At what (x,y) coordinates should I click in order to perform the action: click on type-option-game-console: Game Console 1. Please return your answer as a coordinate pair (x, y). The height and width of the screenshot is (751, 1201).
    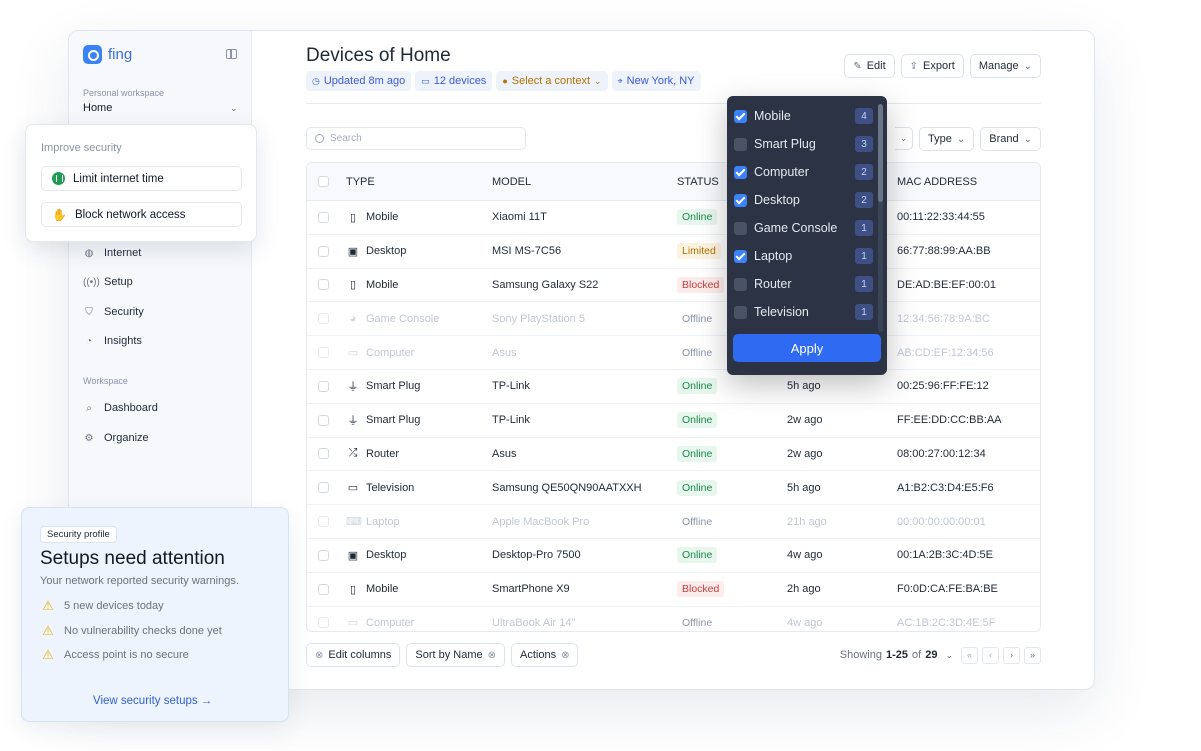
    Looking at the image, I should click on (803, 228).